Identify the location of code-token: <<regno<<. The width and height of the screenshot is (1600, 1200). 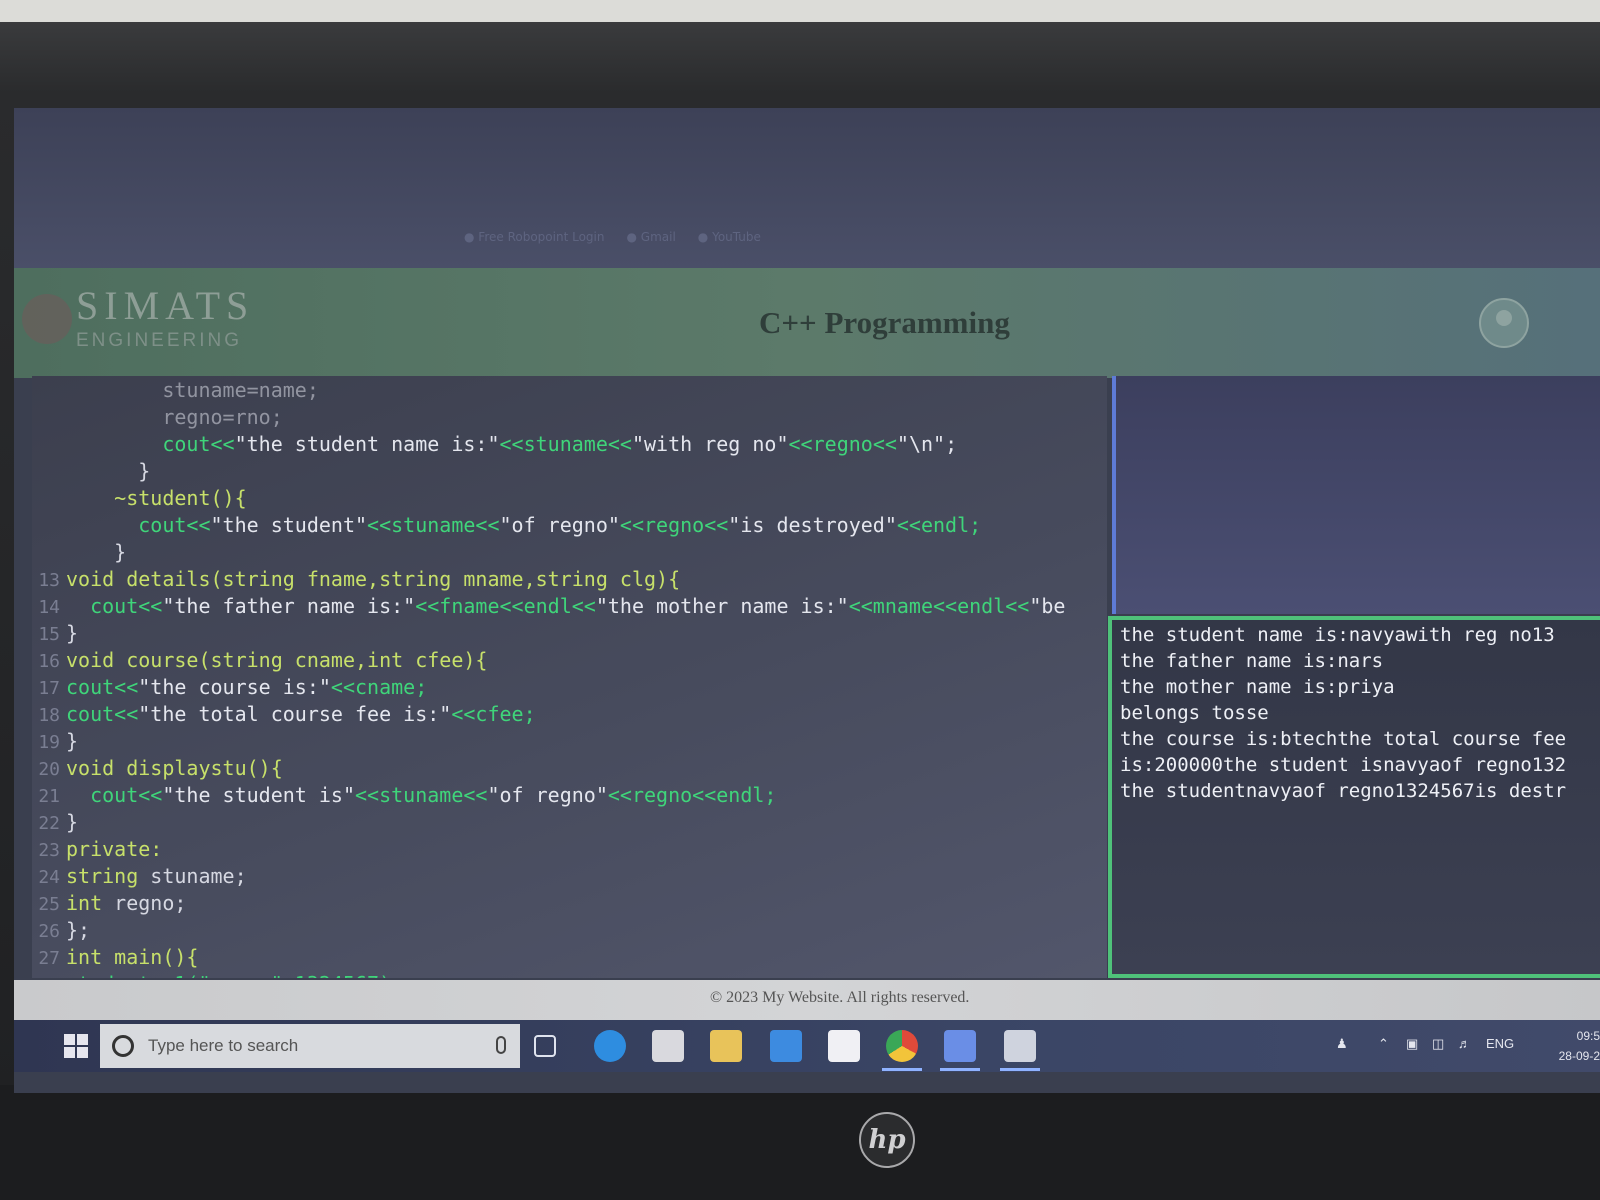
(674, 525).